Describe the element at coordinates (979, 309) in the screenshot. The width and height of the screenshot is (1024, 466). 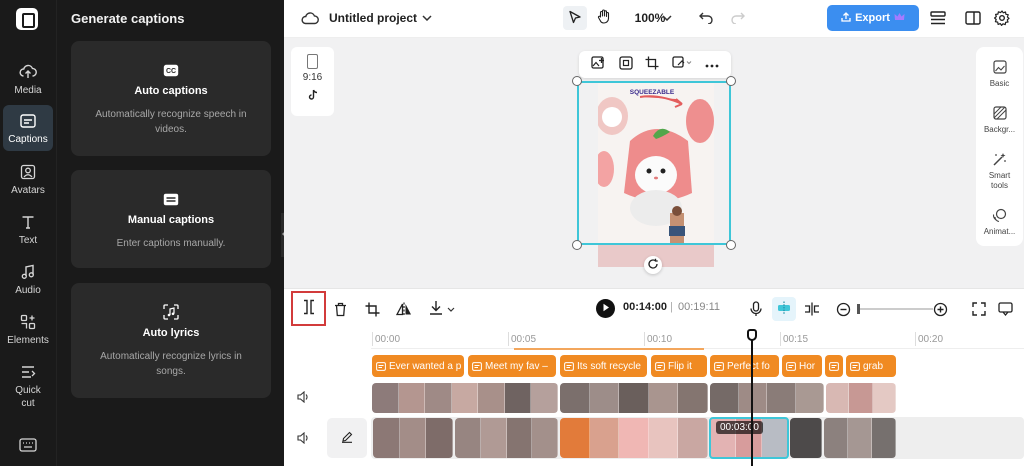
I see `fit-timeline-icon` at that location.